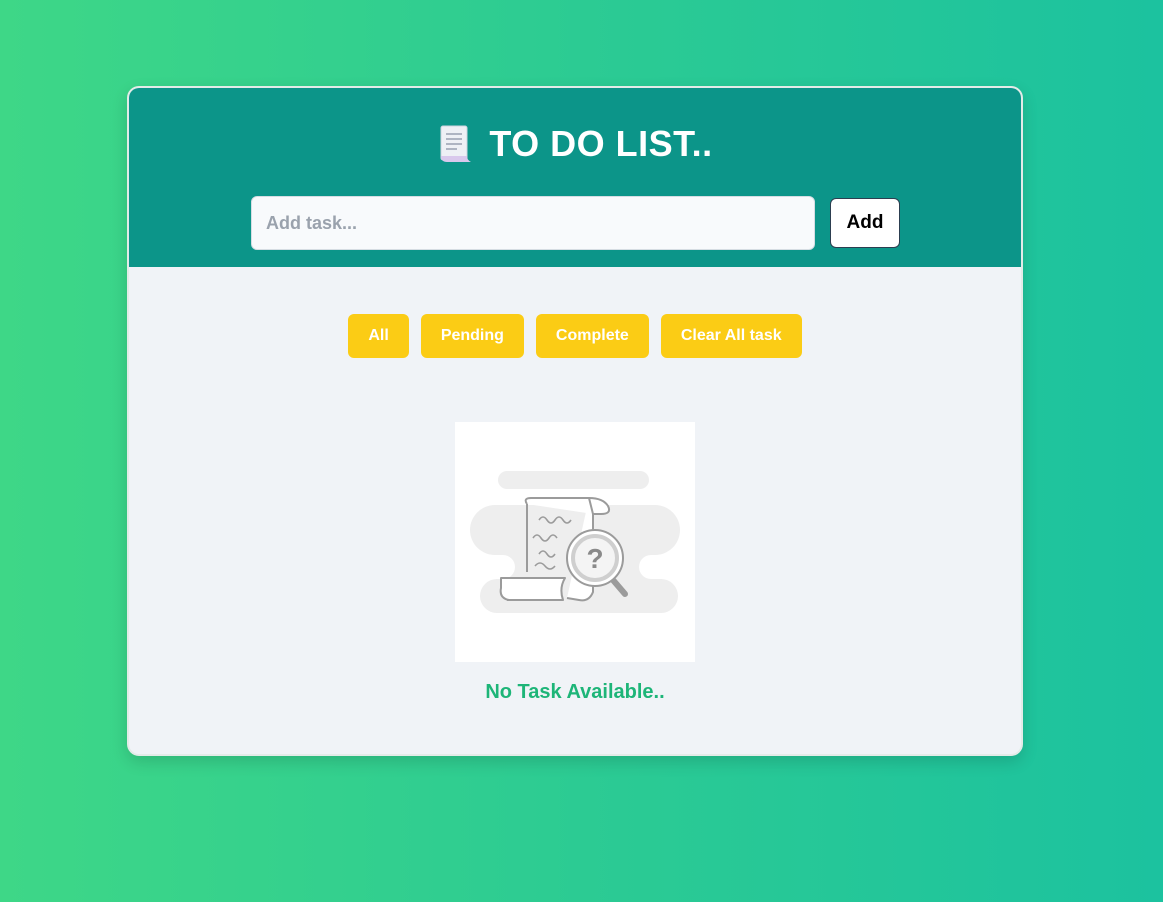  I want to click on filter-bar: All Pending Complete Clear All task, so click(575, 336).